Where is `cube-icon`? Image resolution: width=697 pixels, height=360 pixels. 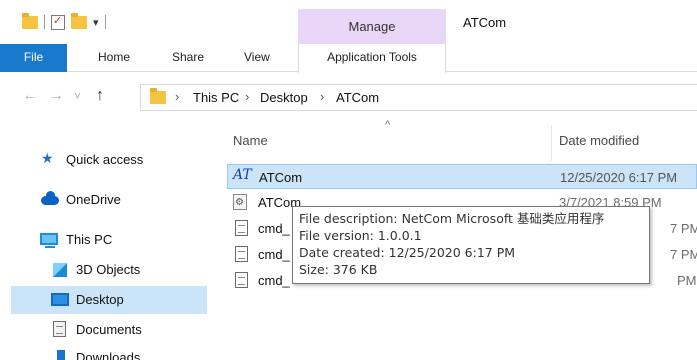
cube-icon is located at coordinates (60, 270).